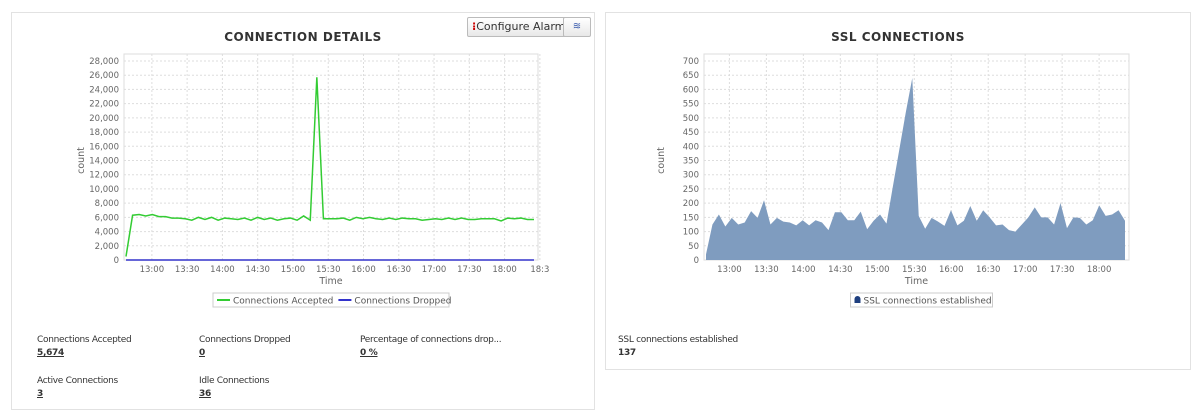 This screenshot has width=1200, height=420. Describe the element at coordinates (283, 302) in the screenshot. I see `legend-label: Connections Accepted` at that location.